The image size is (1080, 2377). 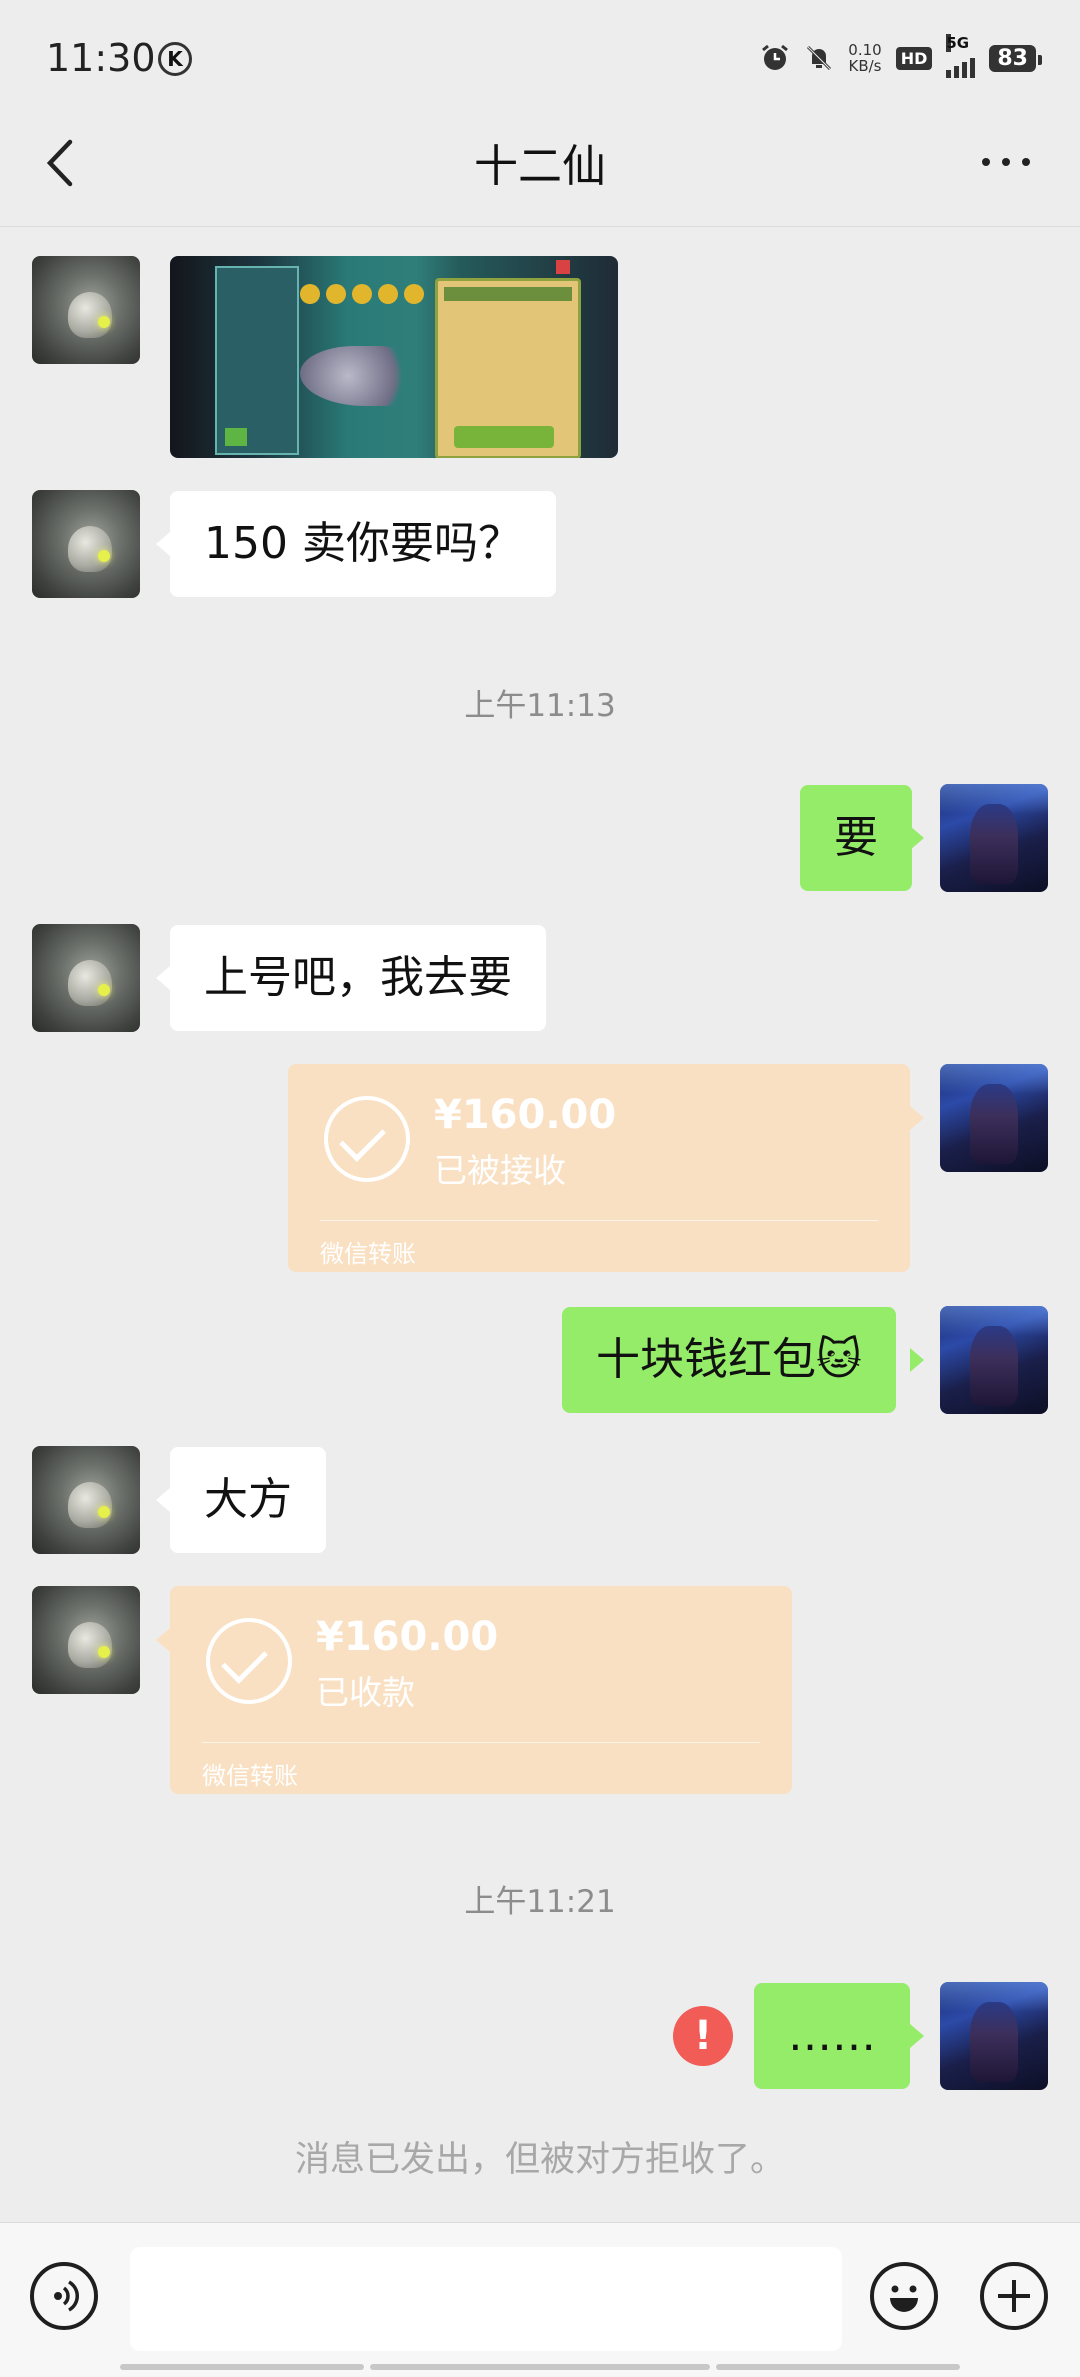 What do you see at coordinates (775, 58) in the screenshot?
I see `alarm-icon` at bounding box center [775, 58].